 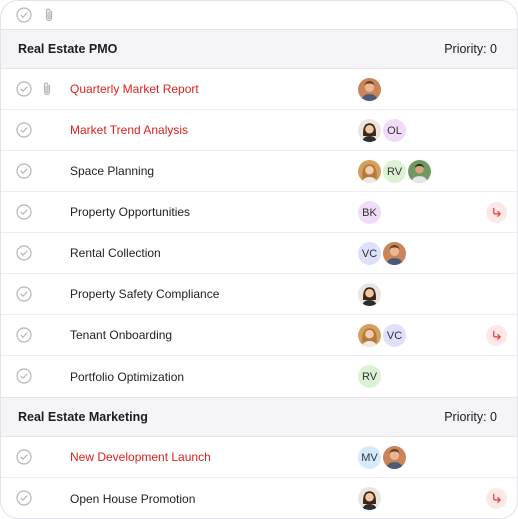 I want to click on task-name: Property Safety Compliance, so click(x=144, y=294).